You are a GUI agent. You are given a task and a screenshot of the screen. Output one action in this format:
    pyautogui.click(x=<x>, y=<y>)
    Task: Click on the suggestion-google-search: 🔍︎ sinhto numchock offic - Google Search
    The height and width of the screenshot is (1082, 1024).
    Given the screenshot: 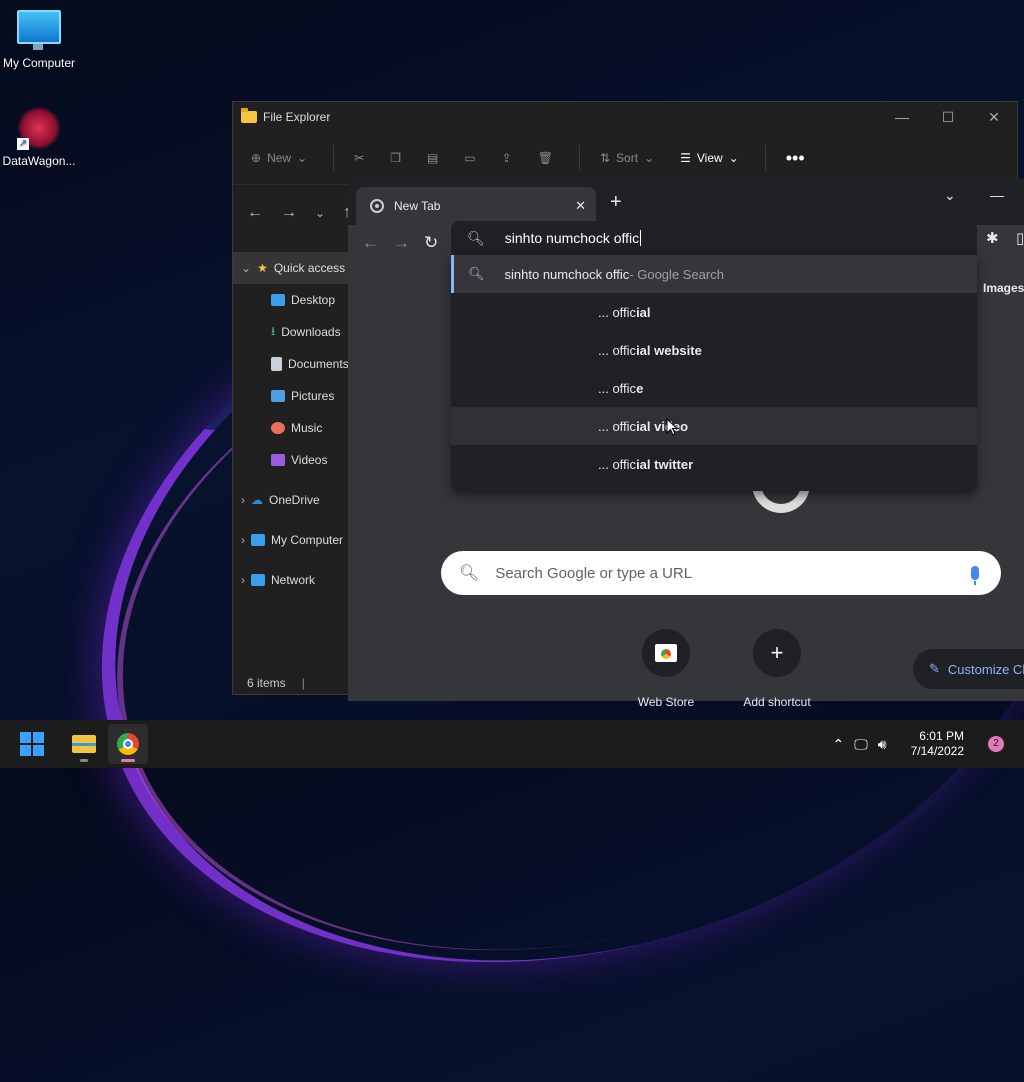 What is the action you would take?
    pyautogui.click(x=714, y=274)
    